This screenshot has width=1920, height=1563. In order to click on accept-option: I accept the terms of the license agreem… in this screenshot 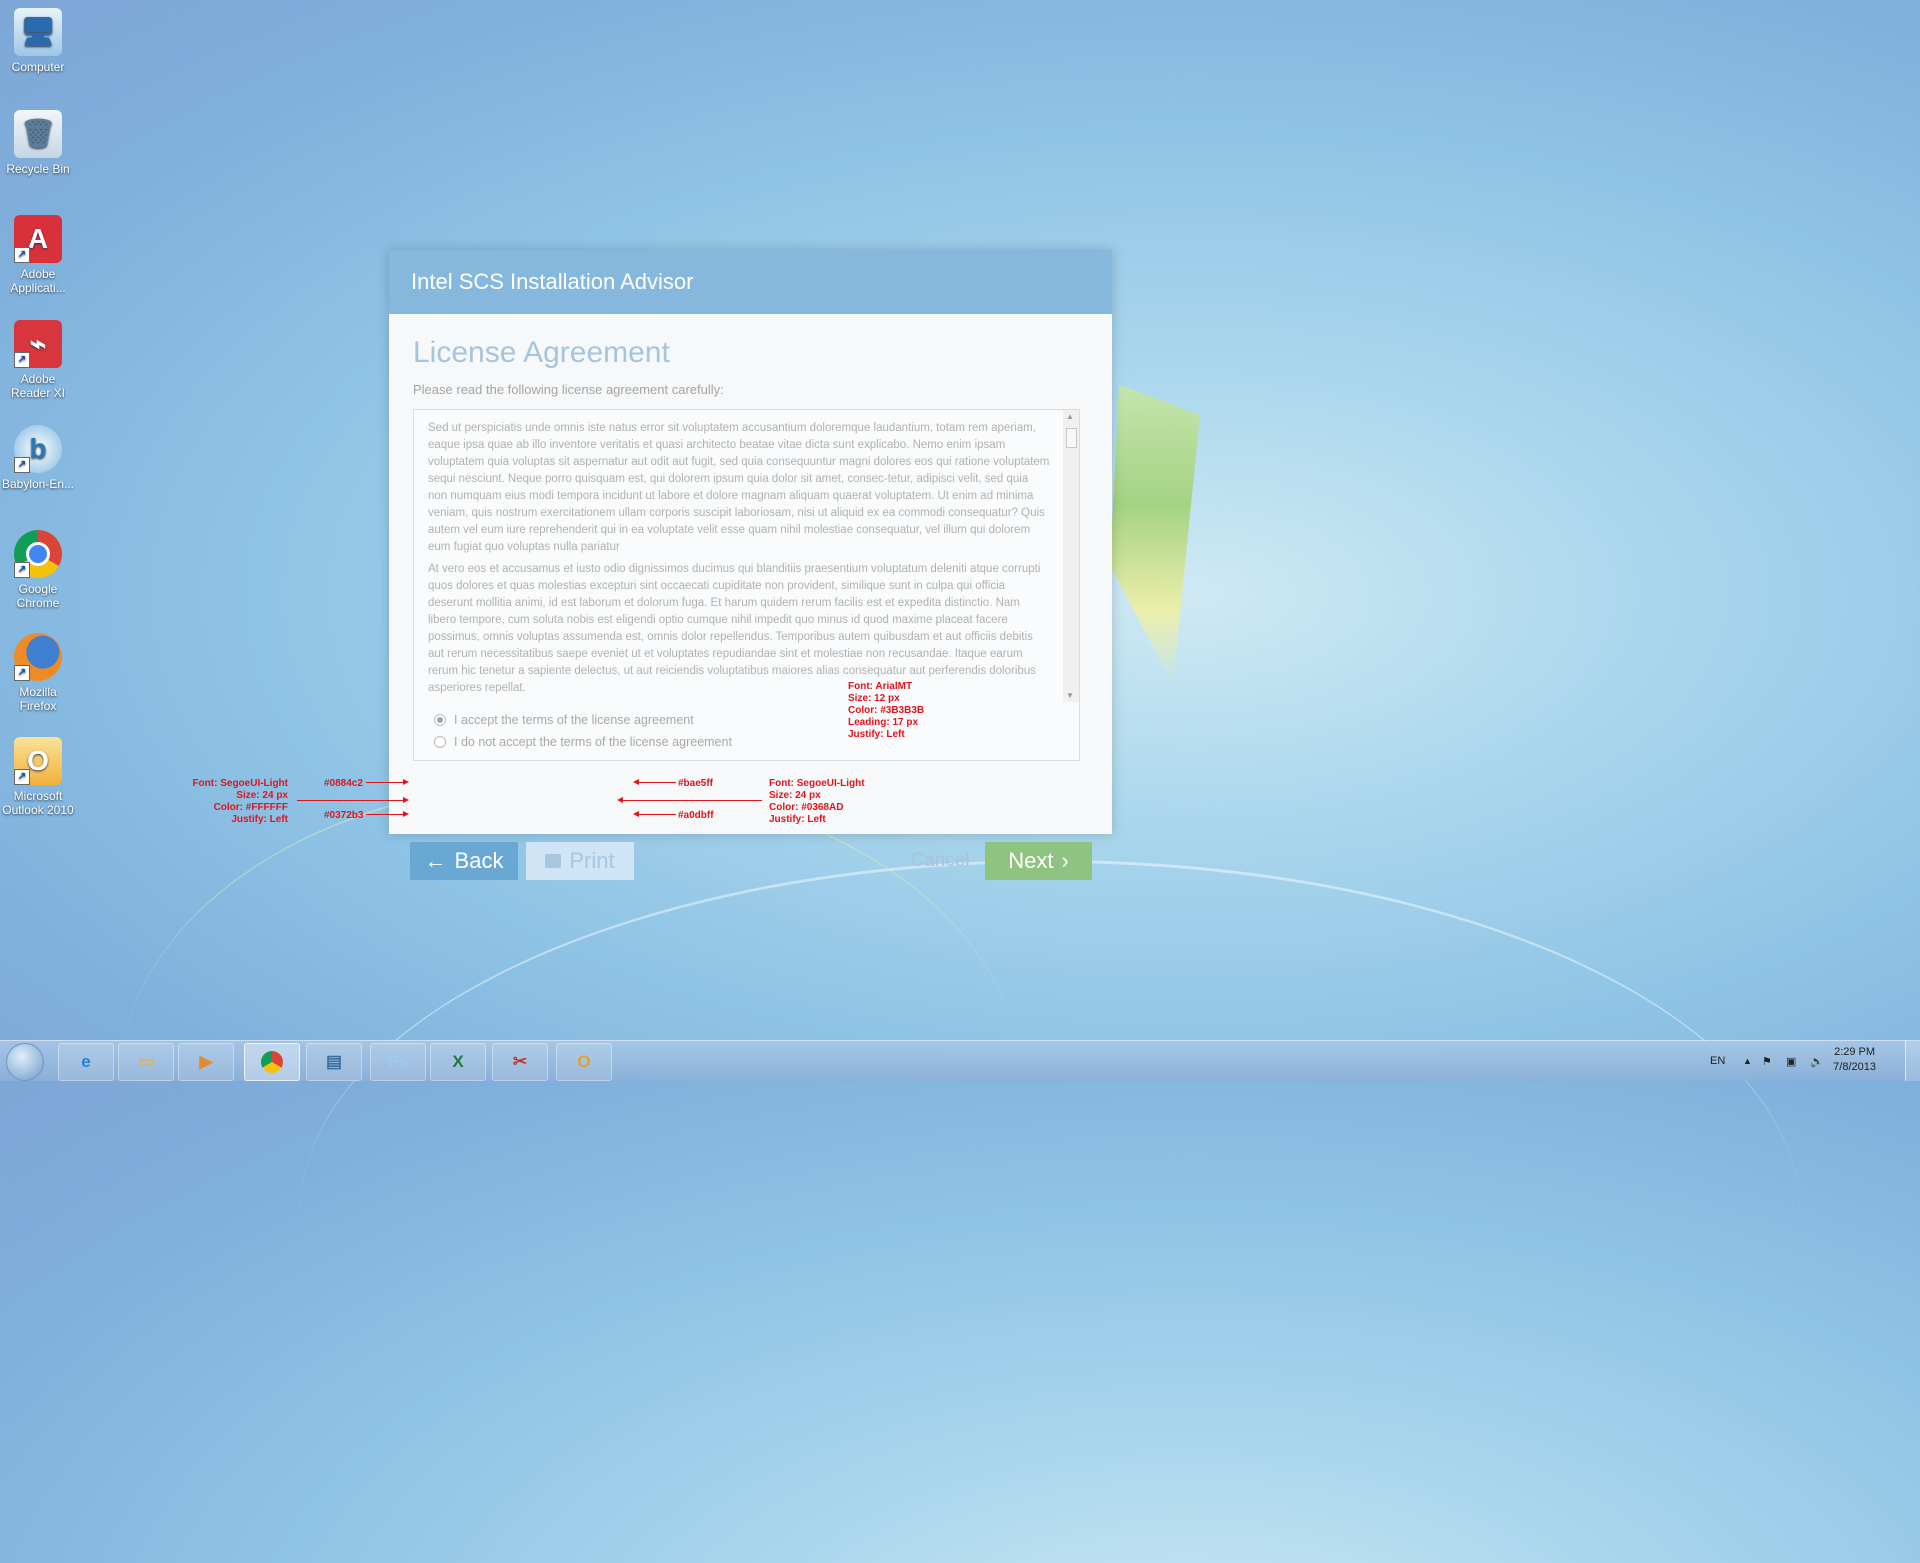, I will do `click(564, 720)`.